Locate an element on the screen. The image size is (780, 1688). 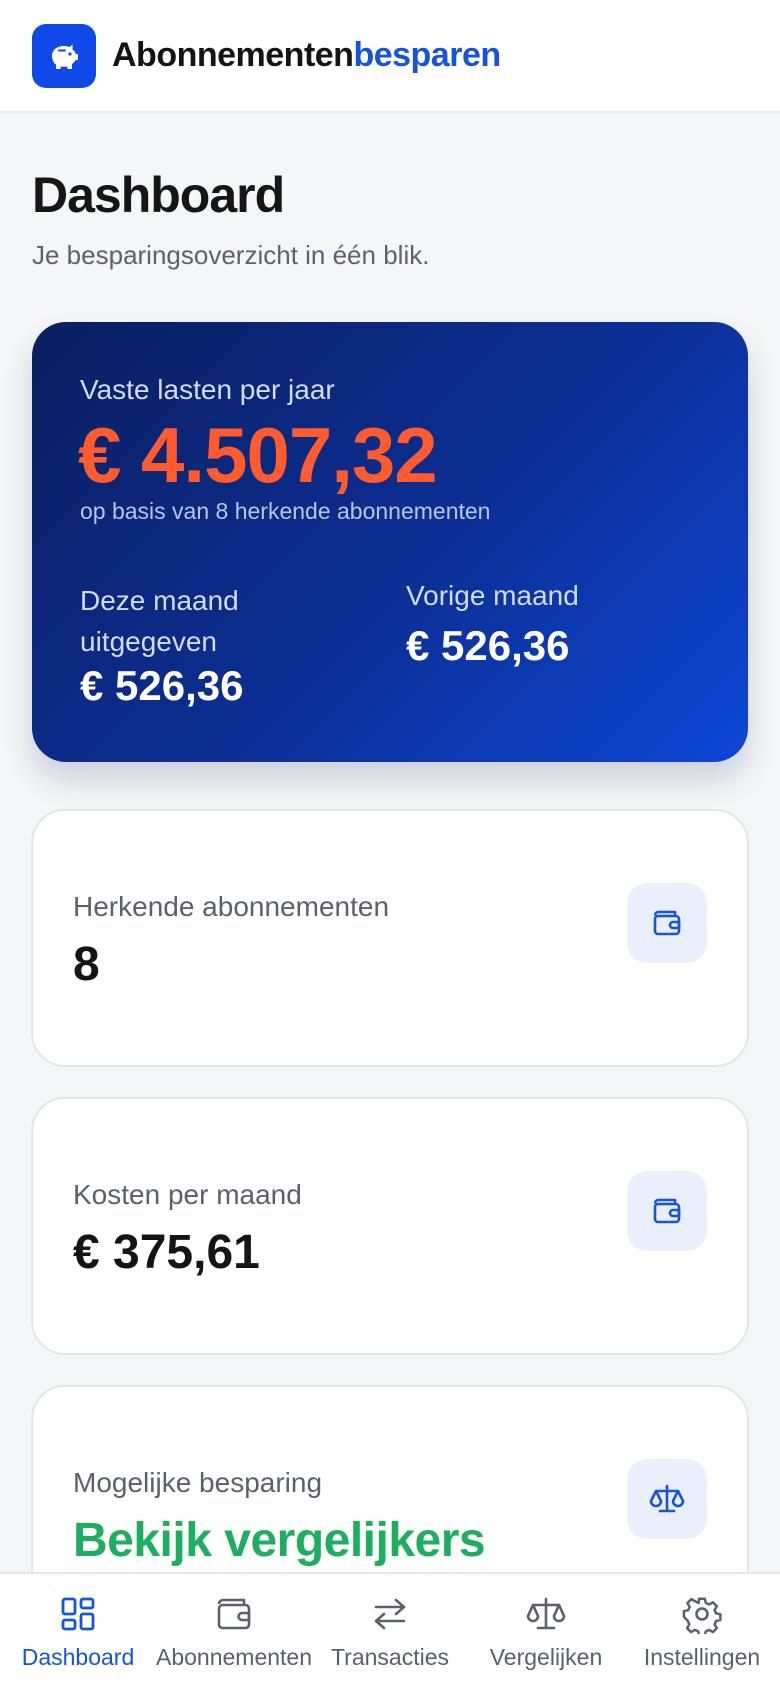
card-label: Kosten per maand is located at coordinates (187, 1194).